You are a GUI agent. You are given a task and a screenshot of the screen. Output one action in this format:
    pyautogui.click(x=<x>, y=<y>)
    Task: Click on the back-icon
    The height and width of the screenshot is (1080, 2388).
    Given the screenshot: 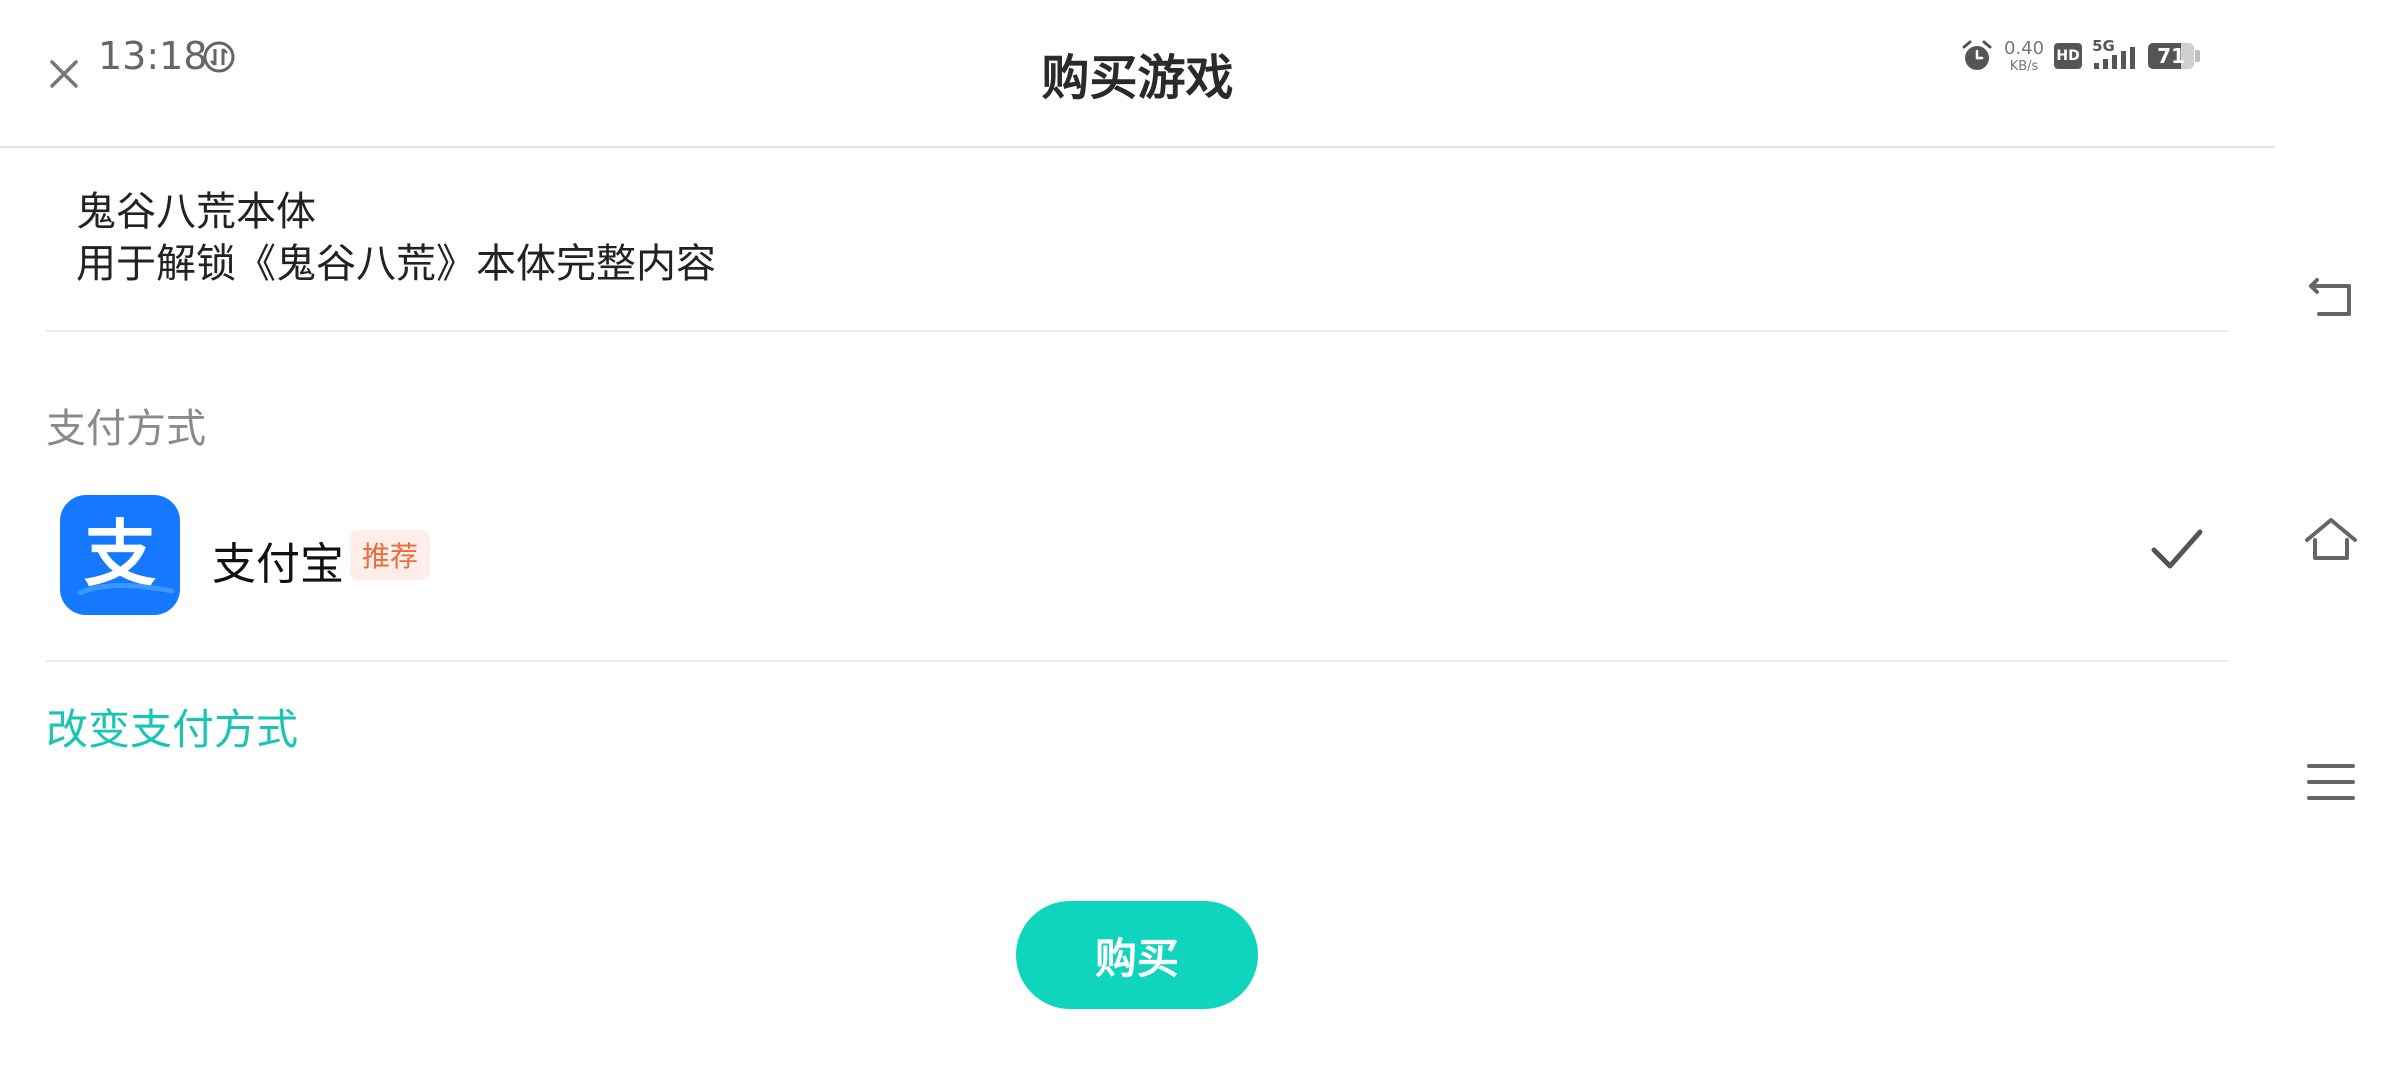 What is the action you would take?
    pyautogui.click(x=2331, y=298)
    